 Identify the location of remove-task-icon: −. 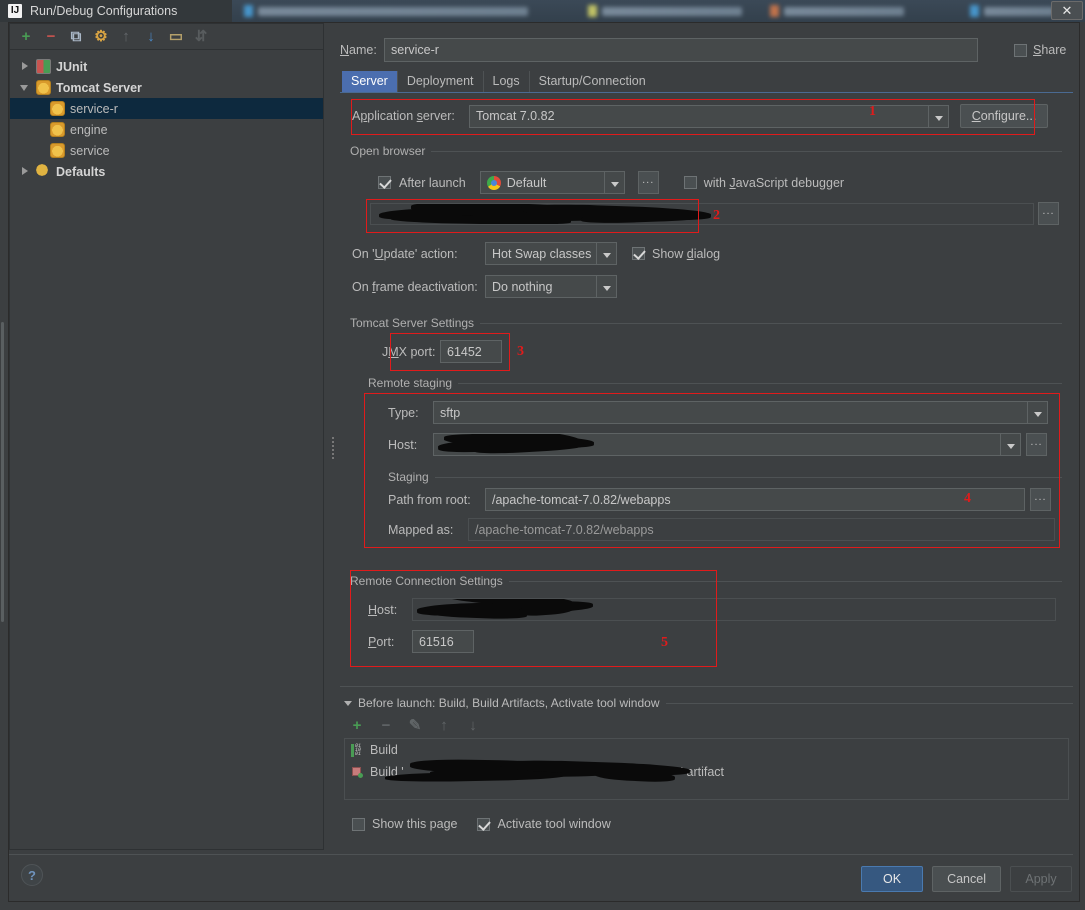
(386, 725).